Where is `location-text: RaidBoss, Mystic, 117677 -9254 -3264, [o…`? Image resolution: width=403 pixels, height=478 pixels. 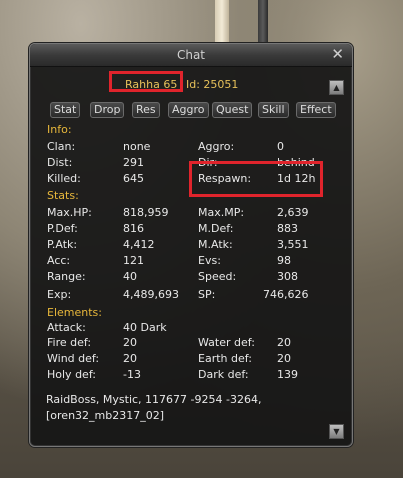
location-text: RaidBoss, Mystic, 117677 -9254 -3264, [o… is located at coordinates (153, 408).